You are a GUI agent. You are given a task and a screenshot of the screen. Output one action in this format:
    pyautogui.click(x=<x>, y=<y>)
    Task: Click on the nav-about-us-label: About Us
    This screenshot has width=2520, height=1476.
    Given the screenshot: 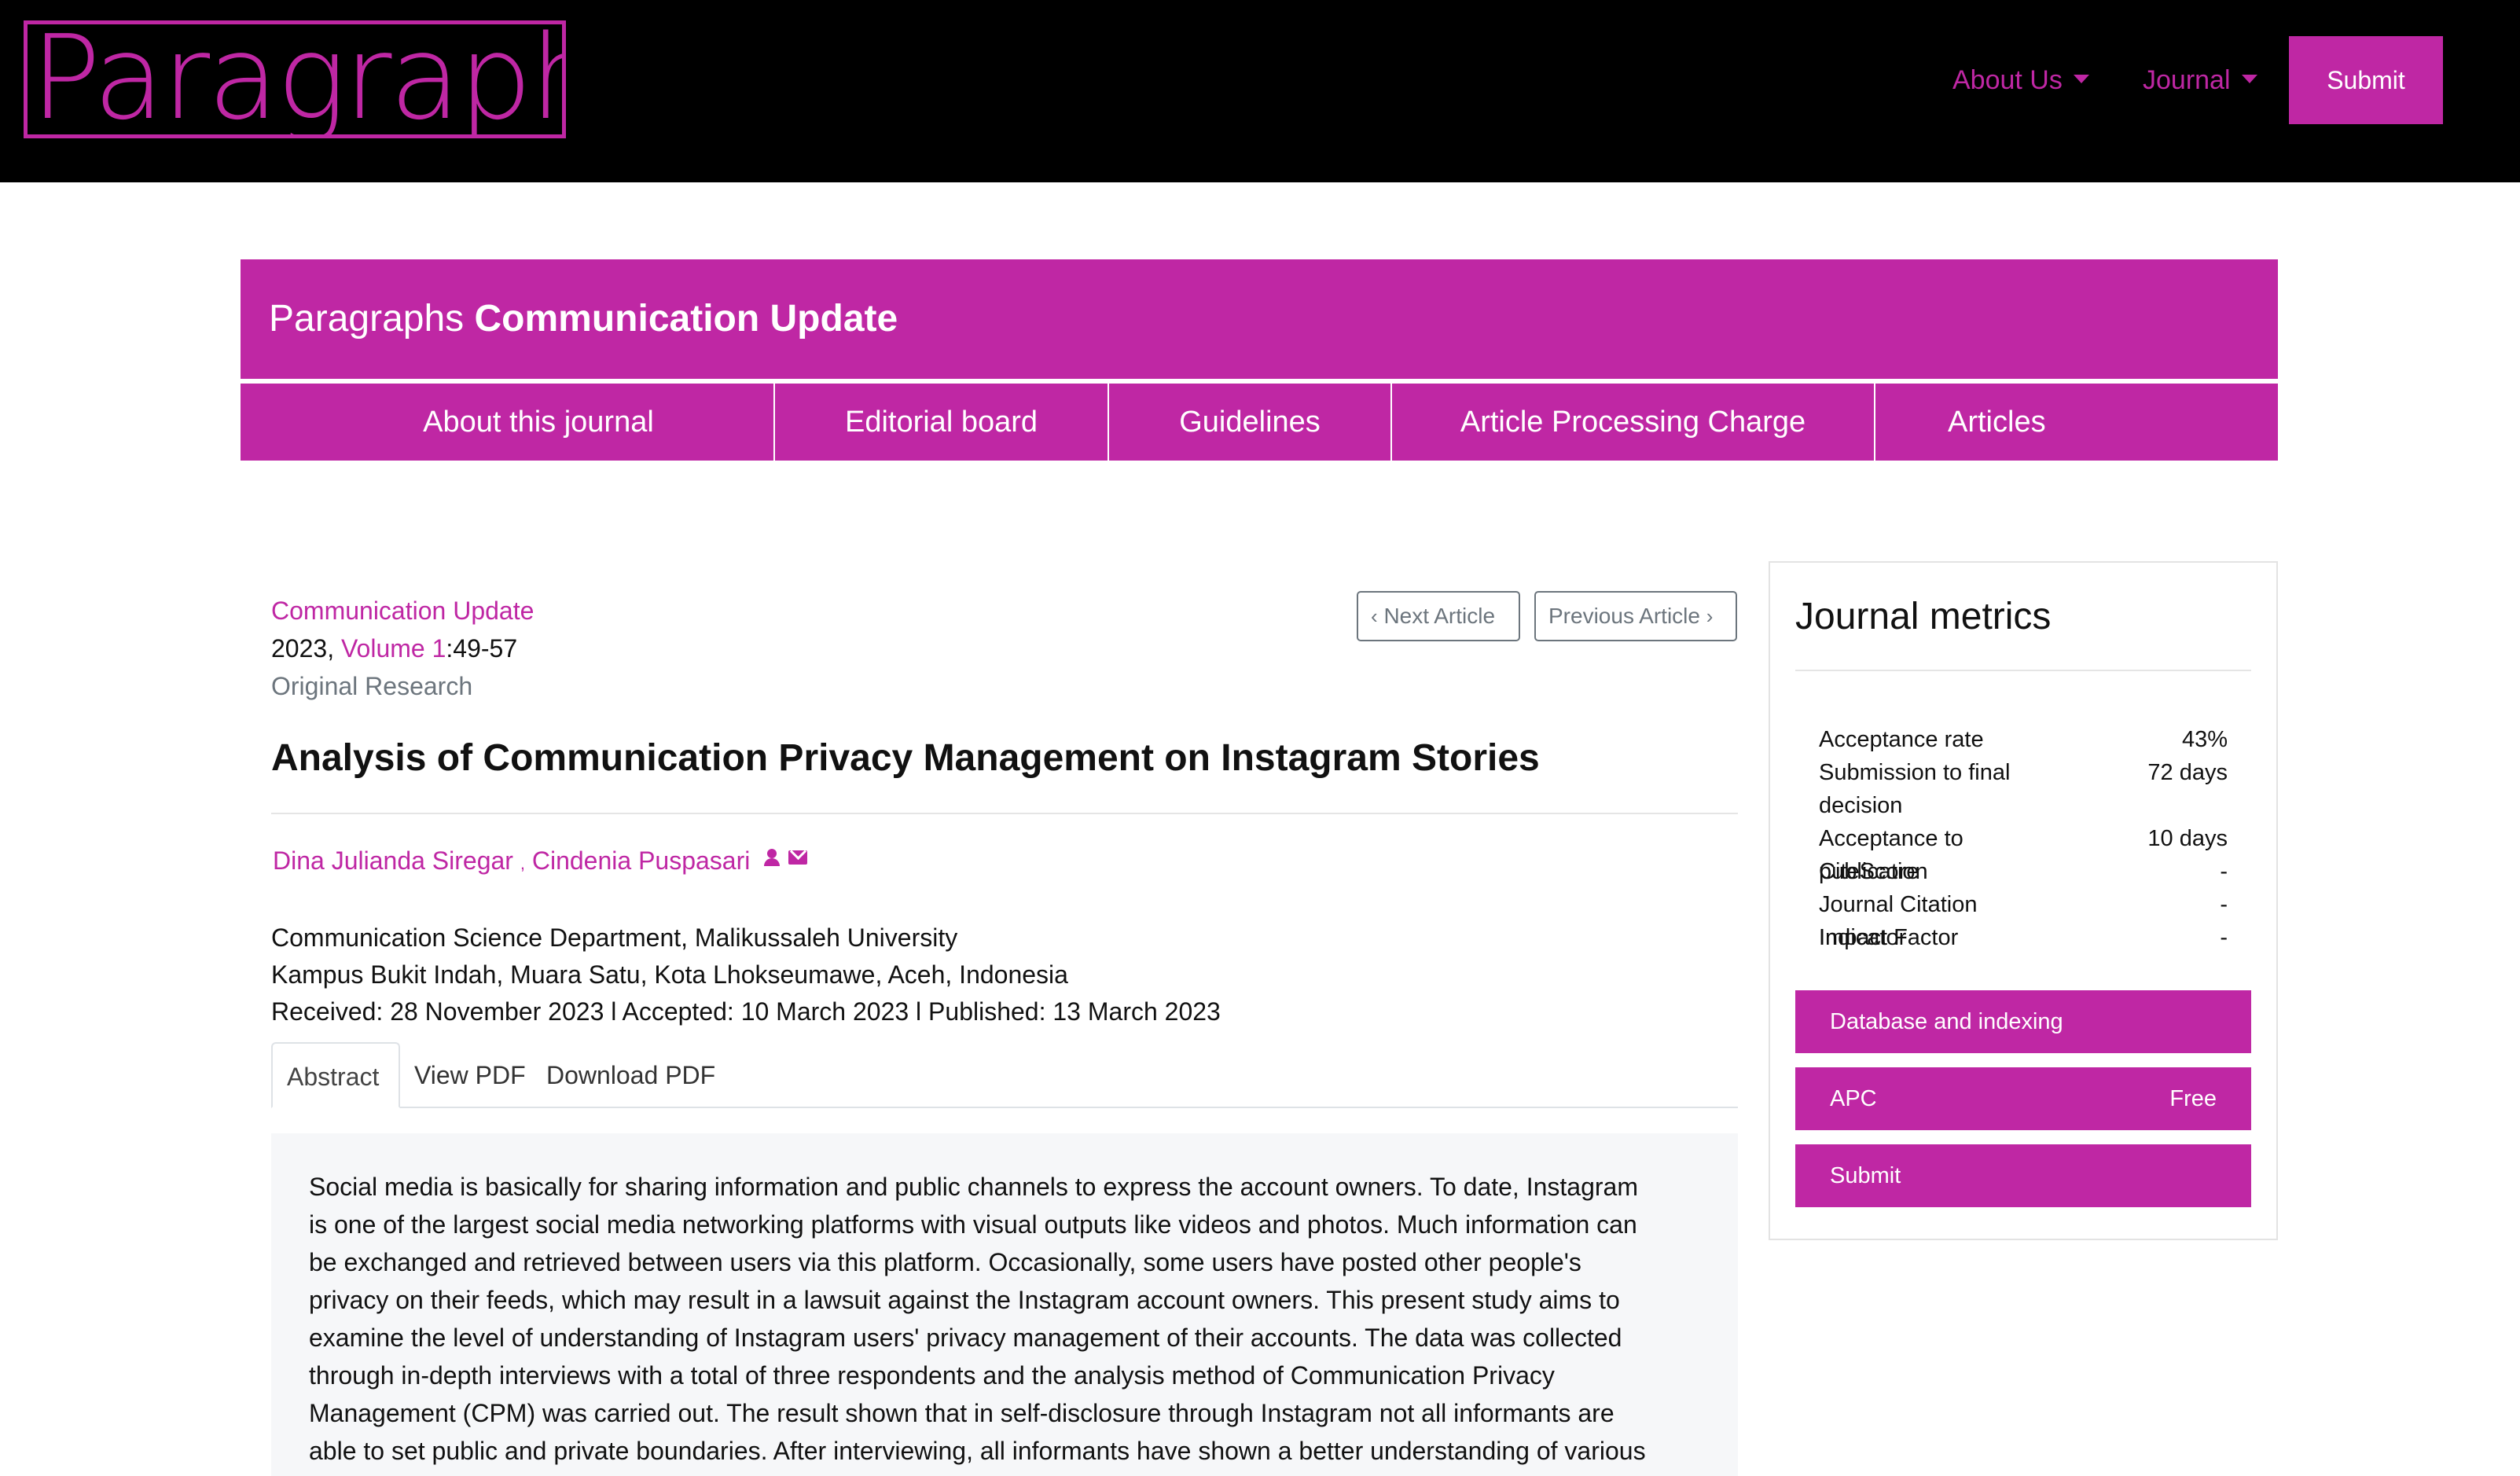 What is the action you would take?
    pyautogui.click(x=2007, y=80)
    